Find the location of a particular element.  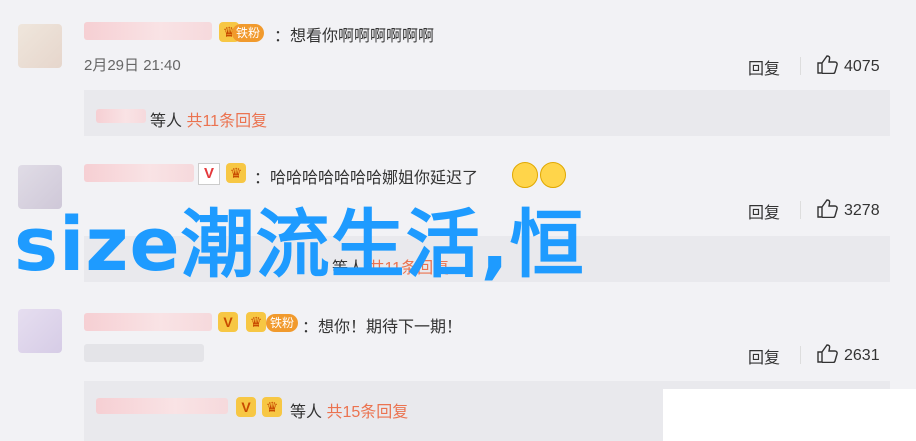

reply-summary: 等人 共11条回复 is located at coordinates (208, 119).